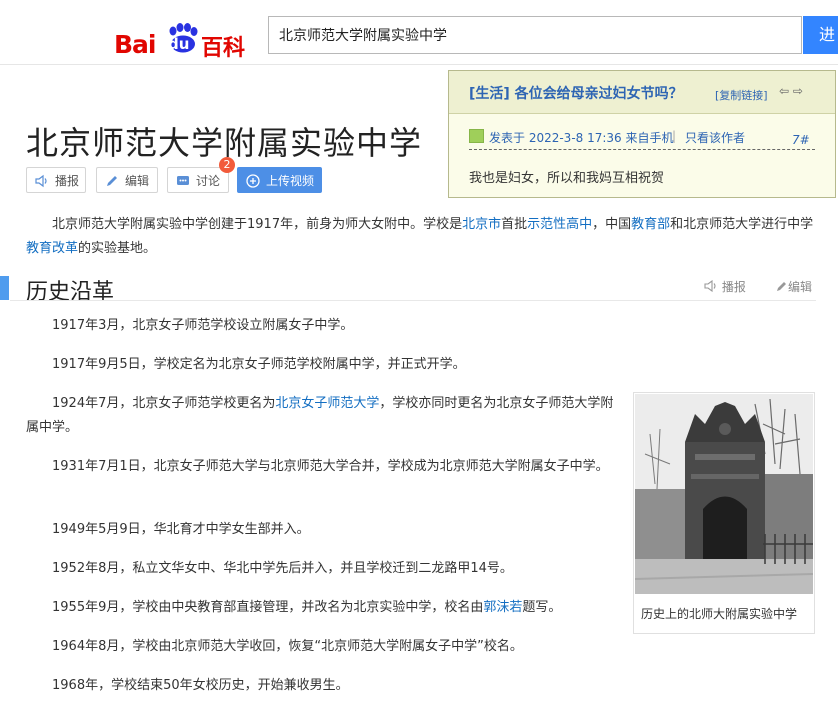 The width and height of the screenshot is (838, 703). Describe the element at coordinates (801, 140) in the screenshot. I see `floor-number: 7#` at that location.